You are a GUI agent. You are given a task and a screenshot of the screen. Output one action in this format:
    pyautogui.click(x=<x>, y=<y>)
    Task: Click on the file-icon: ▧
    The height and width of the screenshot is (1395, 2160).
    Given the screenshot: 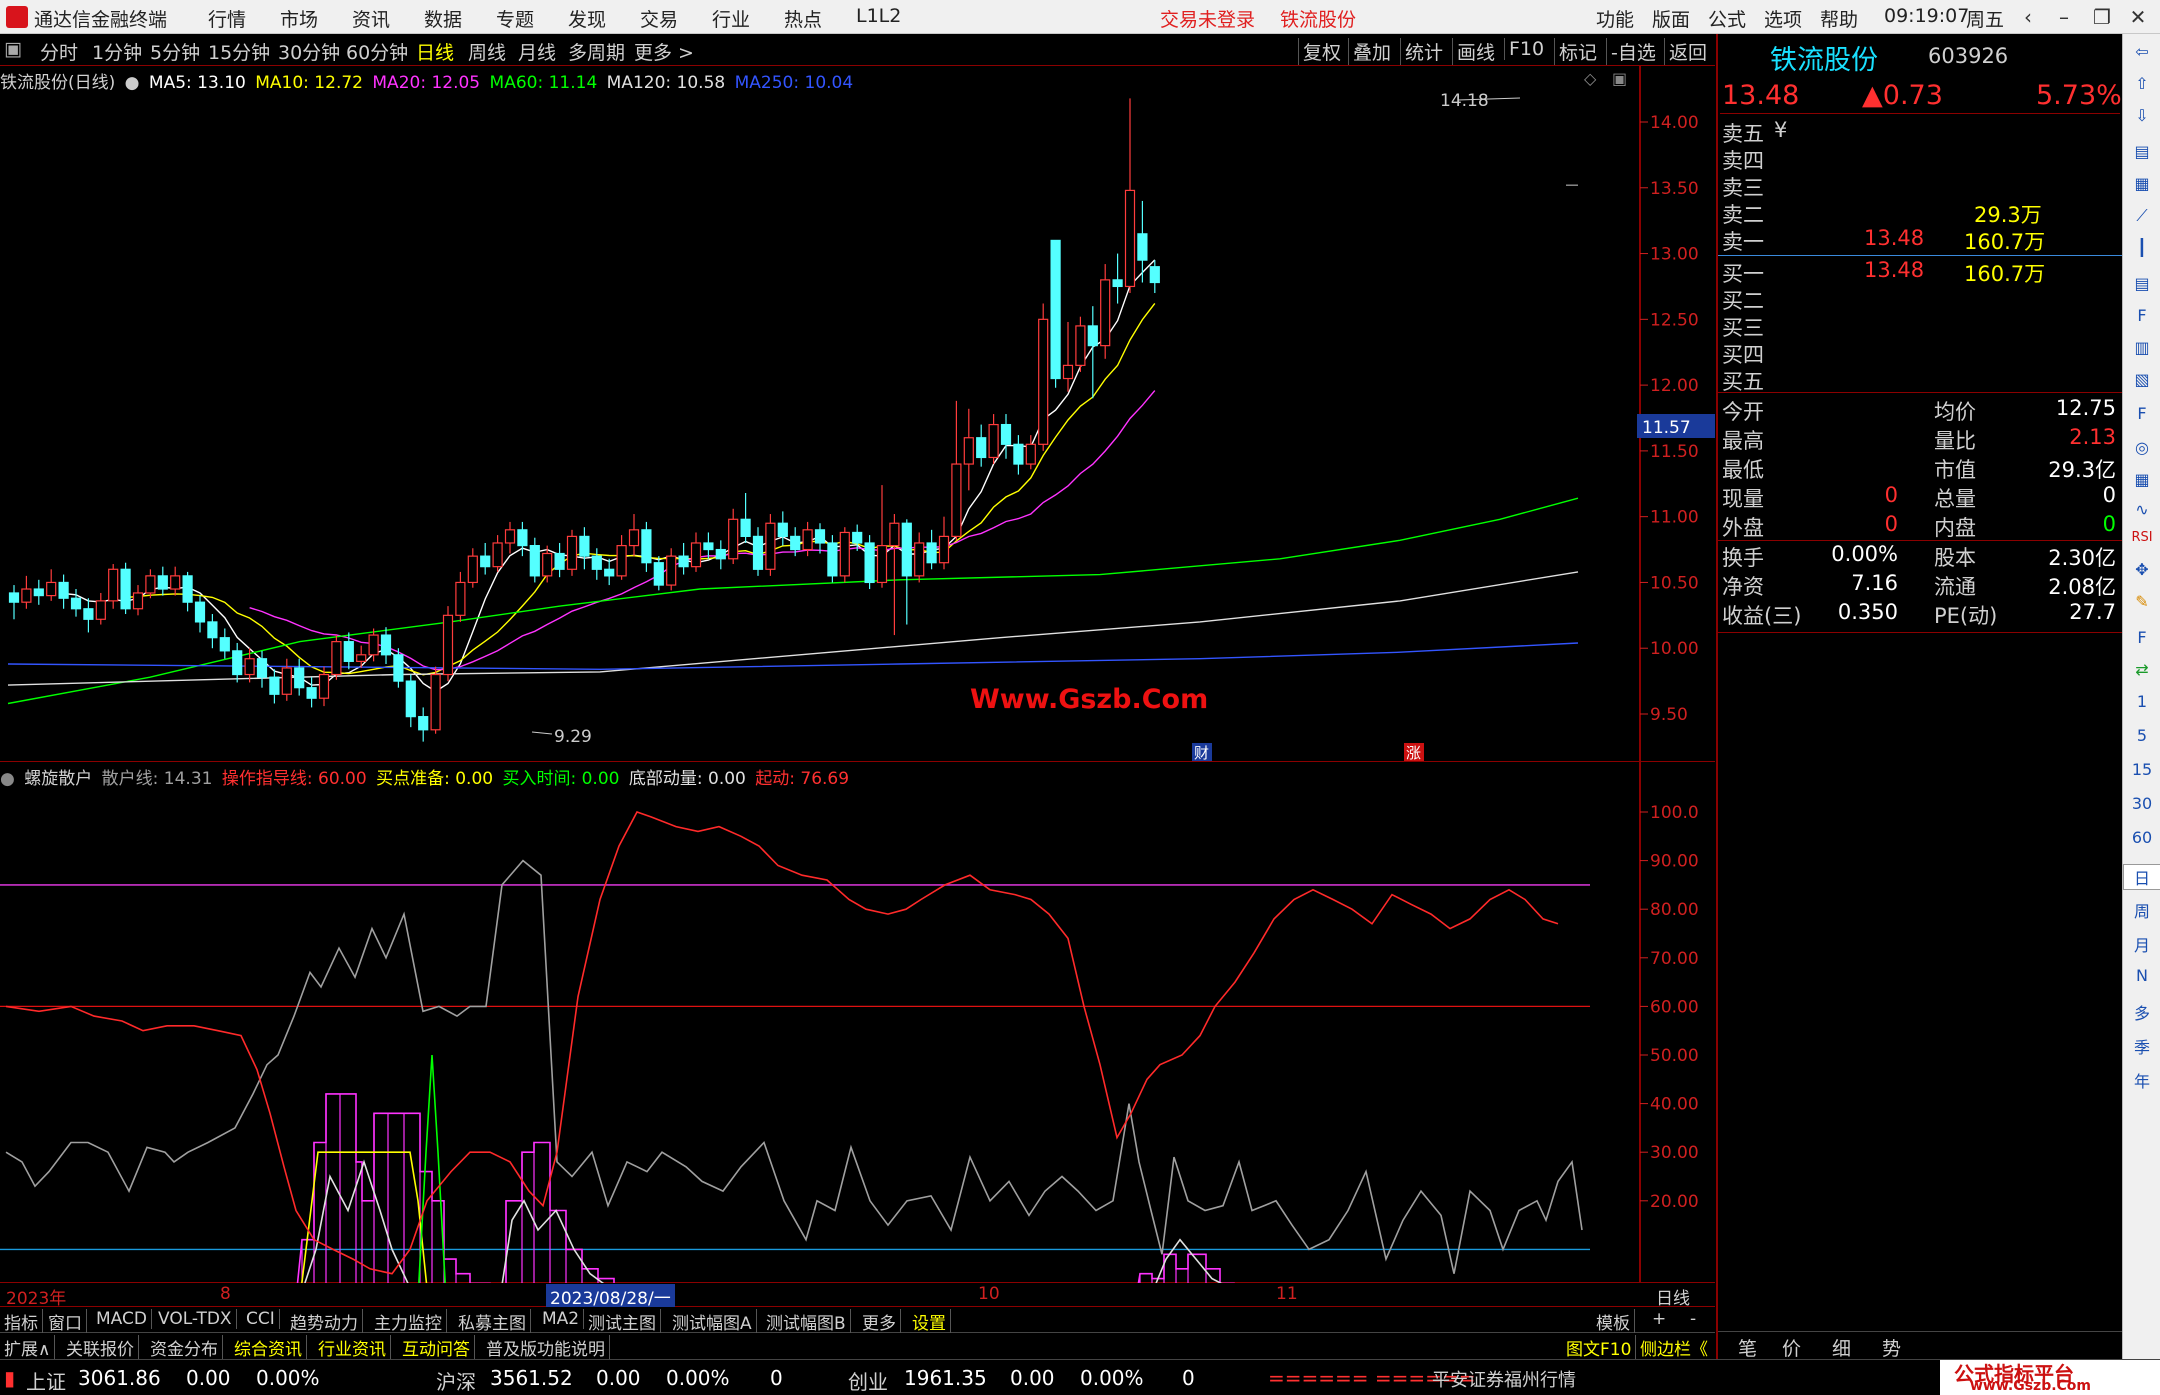 What is the action you would take?
    pyautogui.click(x=2141, y=379)
    